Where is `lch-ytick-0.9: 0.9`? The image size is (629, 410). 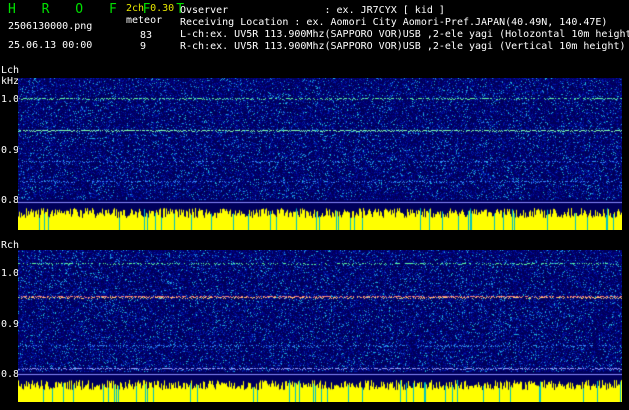
lch-ytick-0.9: 0.9 is located at coordinates (10, 150).